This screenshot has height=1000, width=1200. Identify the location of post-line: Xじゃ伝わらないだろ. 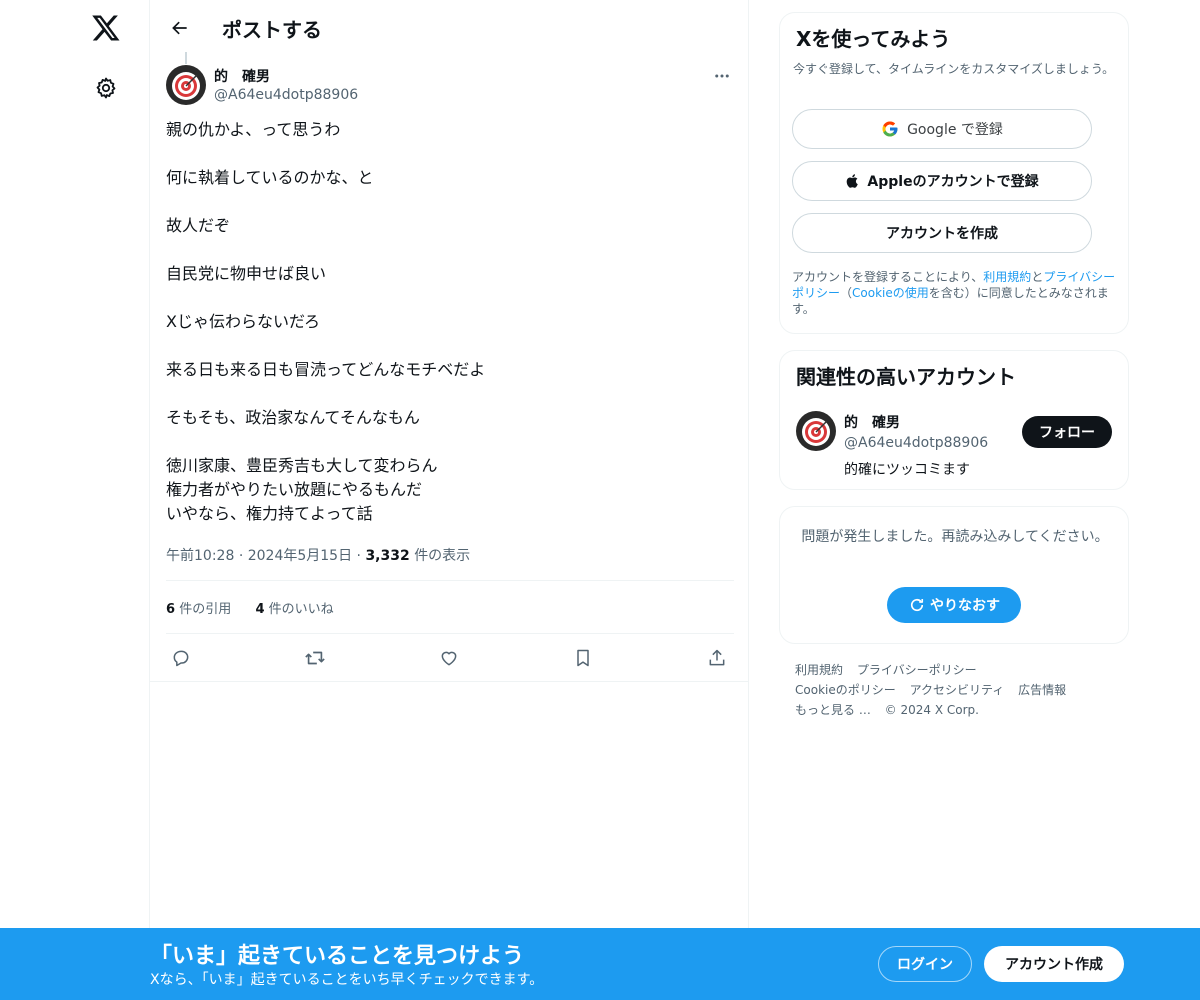
(243, 321).